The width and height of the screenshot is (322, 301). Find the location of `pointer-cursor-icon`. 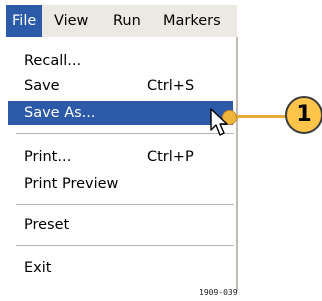

pointer-cursor-icon is located at coordinates (219, 122).